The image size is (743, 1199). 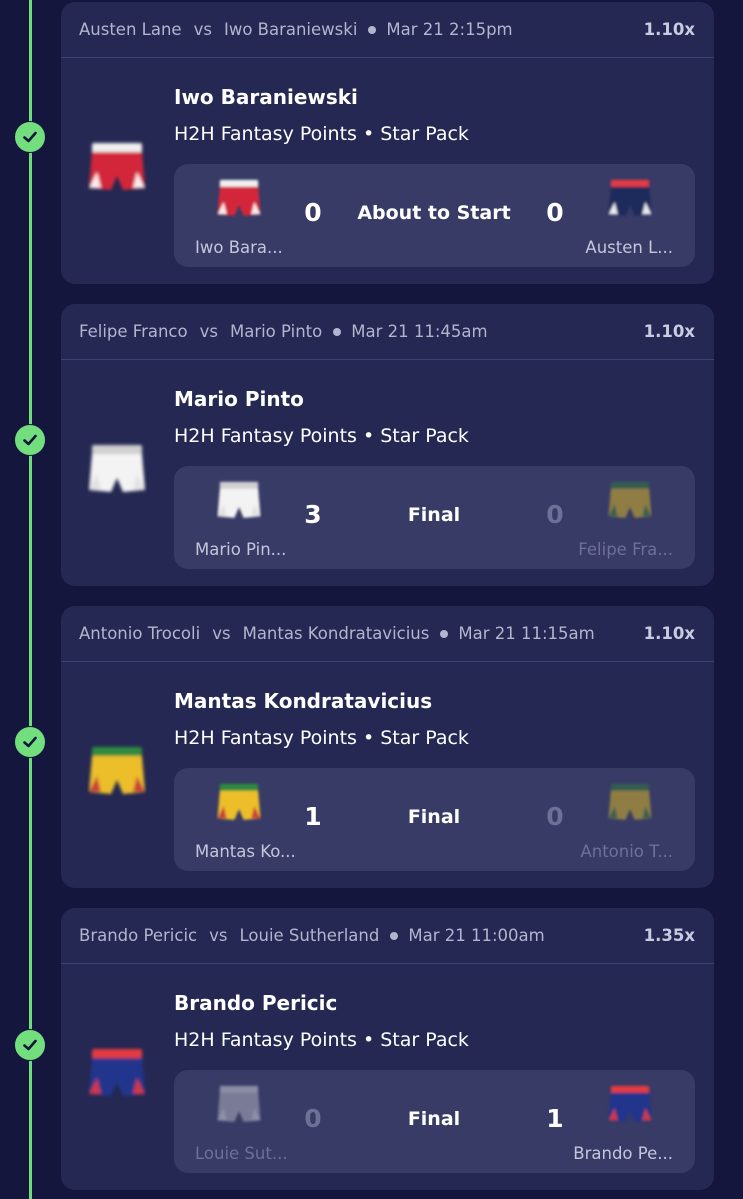 I want to click on matchup-left-player: Antonio Trocoli, so click(x=140, y=633).